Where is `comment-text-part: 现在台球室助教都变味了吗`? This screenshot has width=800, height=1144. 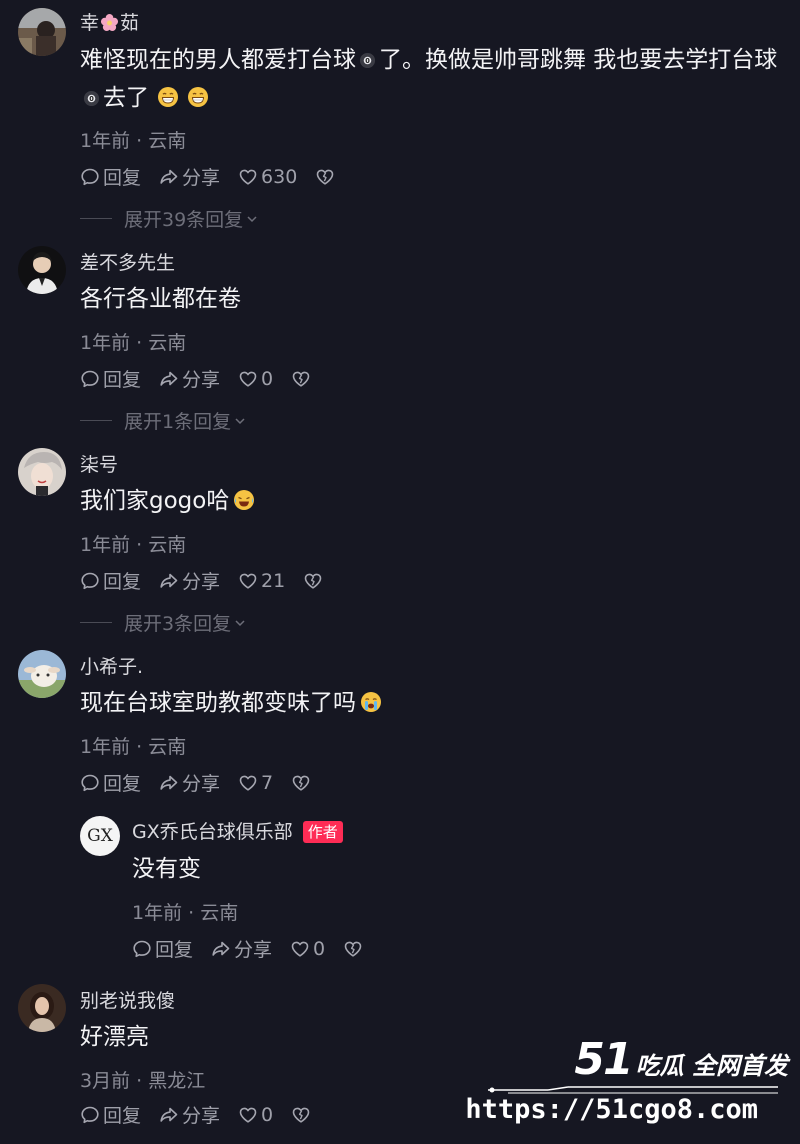 comment-text-part: 现在台球室助教都变味了吗 is located at coordinates (218, 703).